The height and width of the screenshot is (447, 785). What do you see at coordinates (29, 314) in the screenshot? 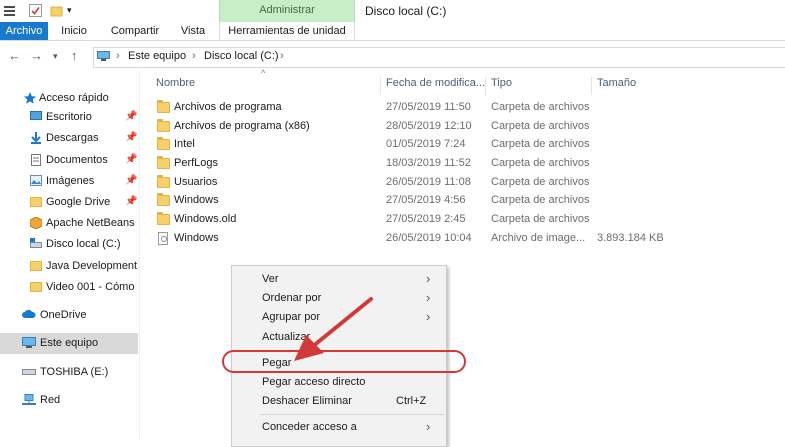
I see `cloud-icon` at bounding box center [29, 314].